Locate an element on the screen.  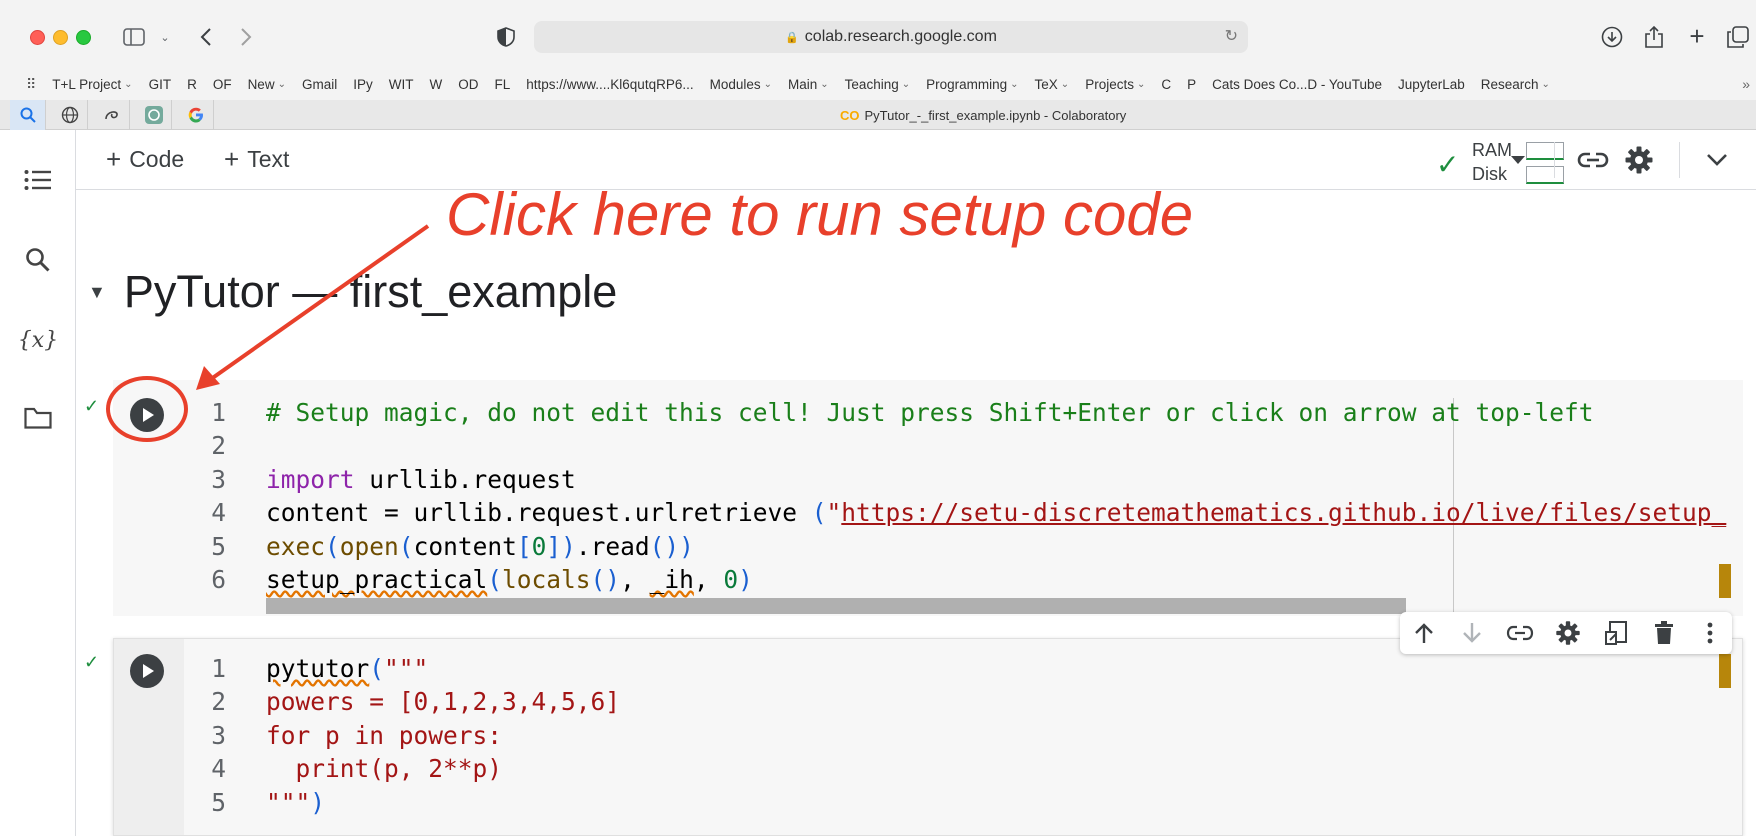
plus-icon: + is located at coordinates (114, 159).